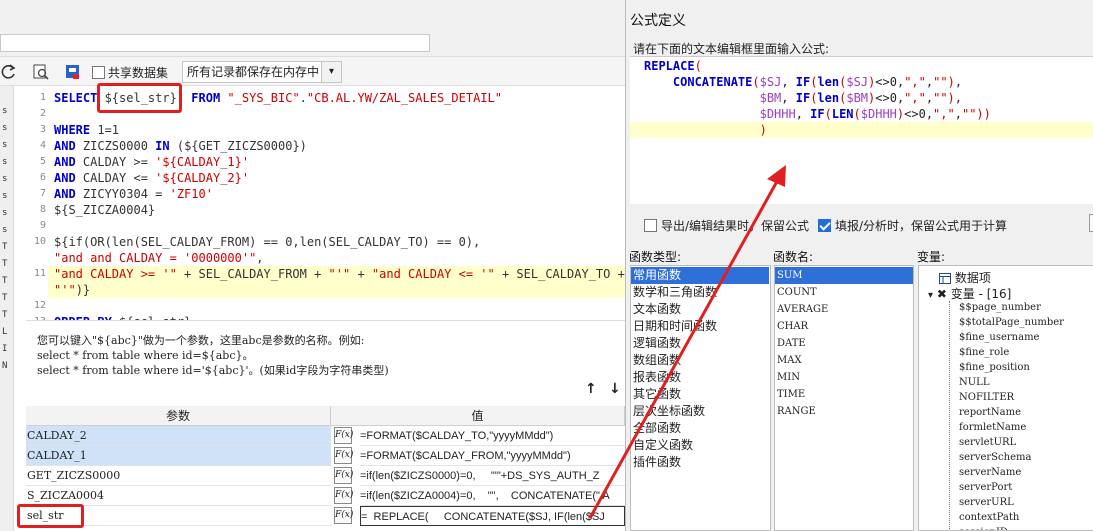  I want to click on function-type-item: 文本函数, so click(657, 309).